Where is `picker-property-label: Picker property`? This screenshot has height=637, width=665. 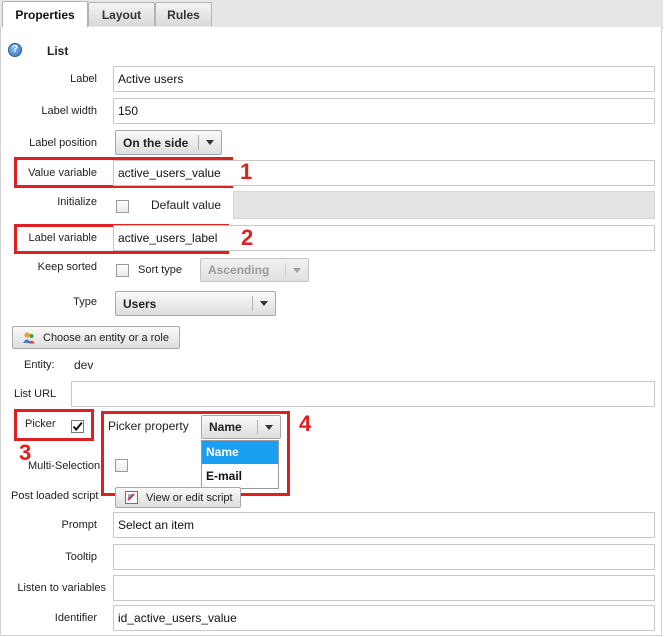 picker-property-label: Picker property is located at coordinates (148, 426).